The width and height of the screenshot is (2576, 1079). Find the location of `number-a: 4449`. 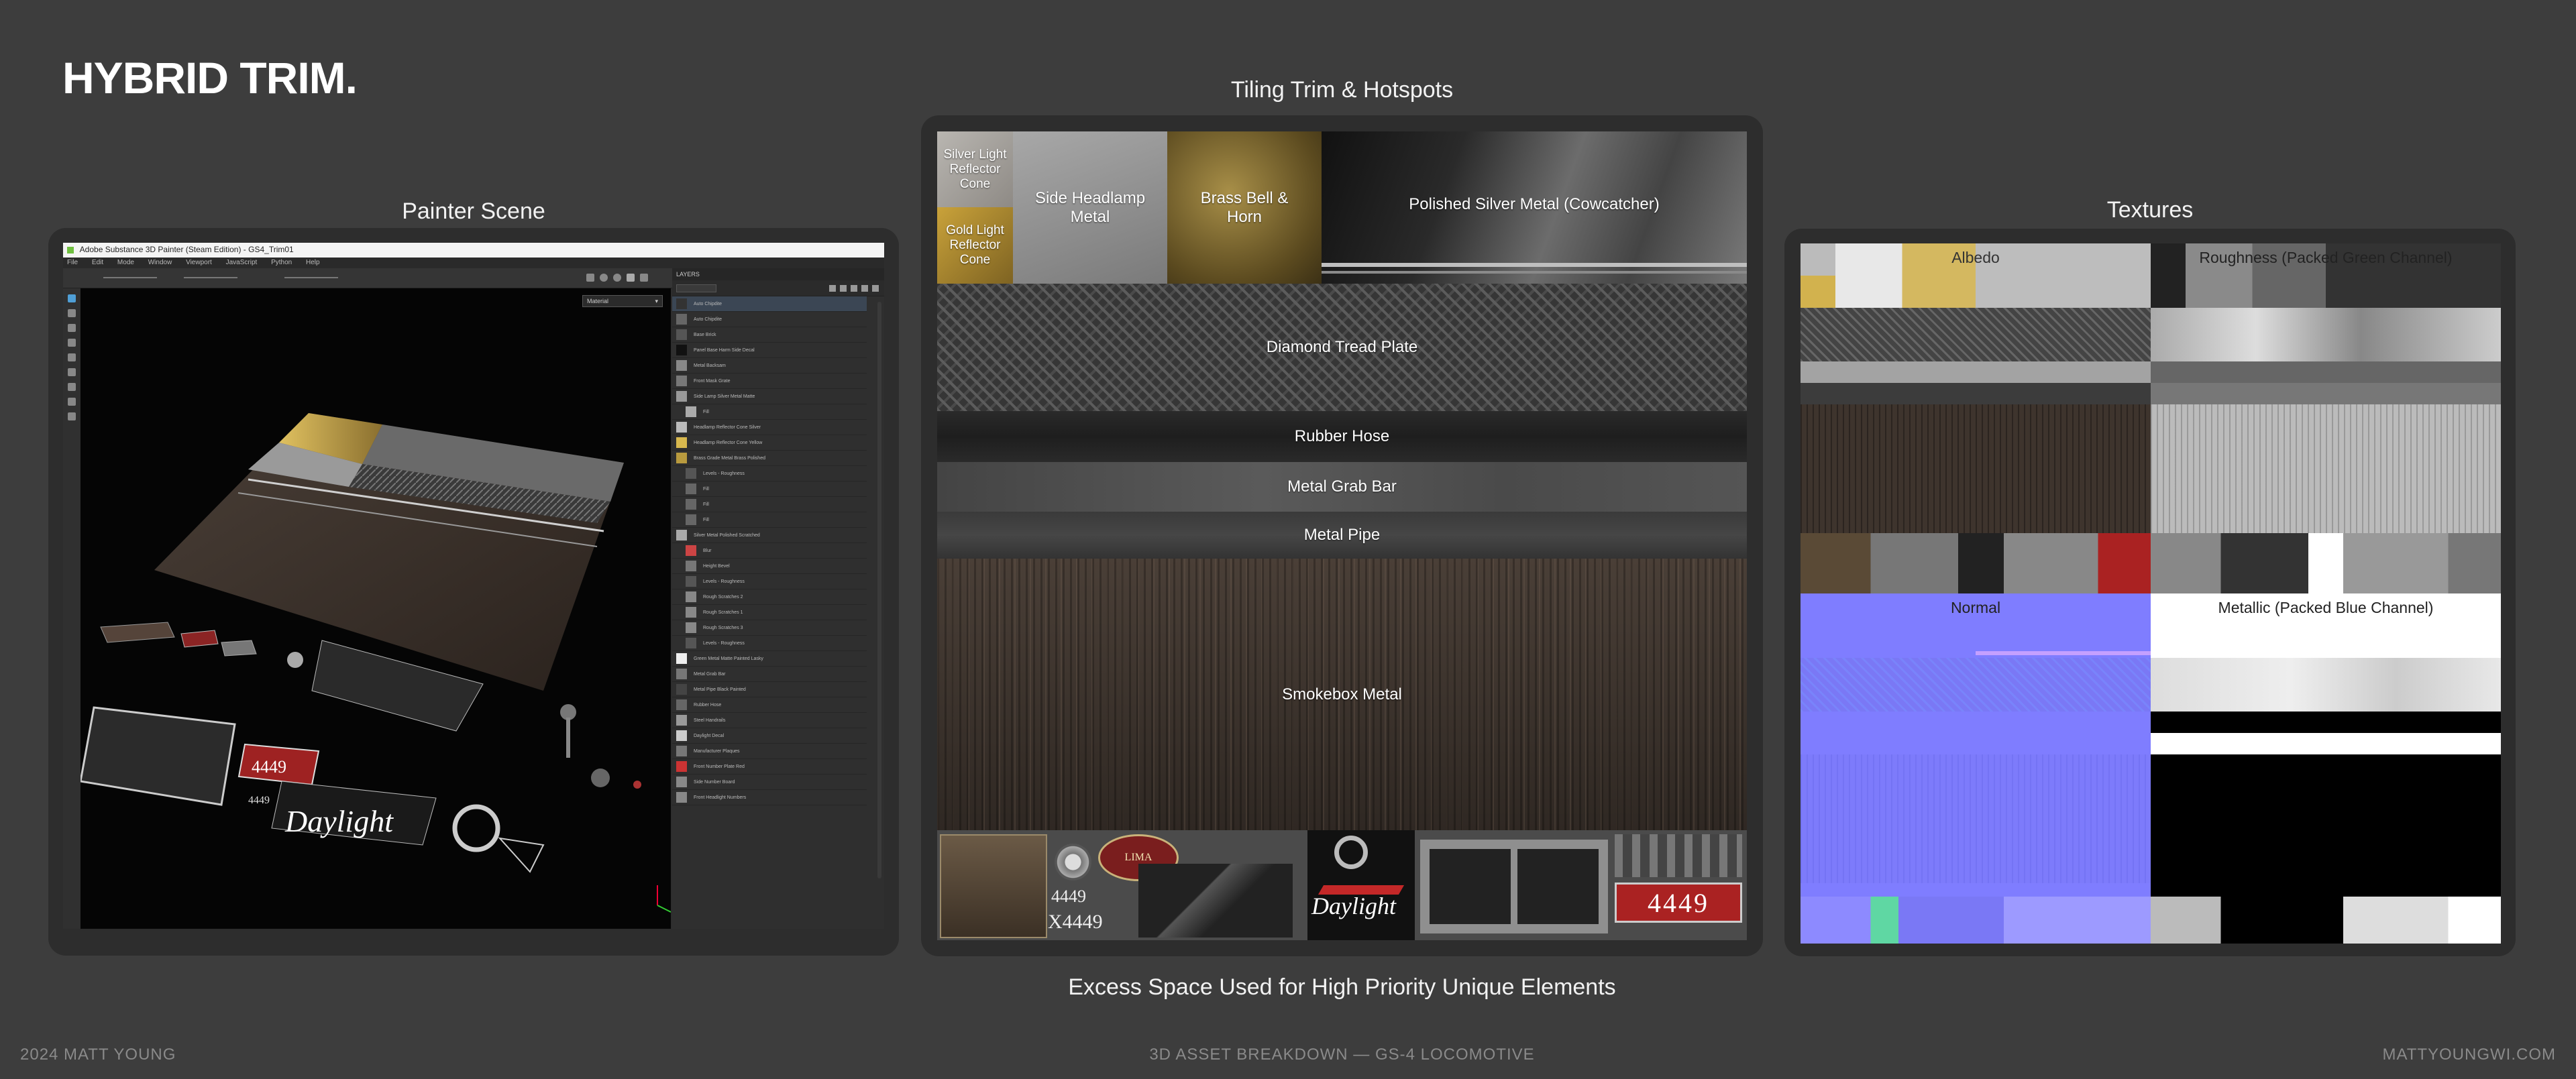

number-a: 4449 is located at coordinates (1068, 897).